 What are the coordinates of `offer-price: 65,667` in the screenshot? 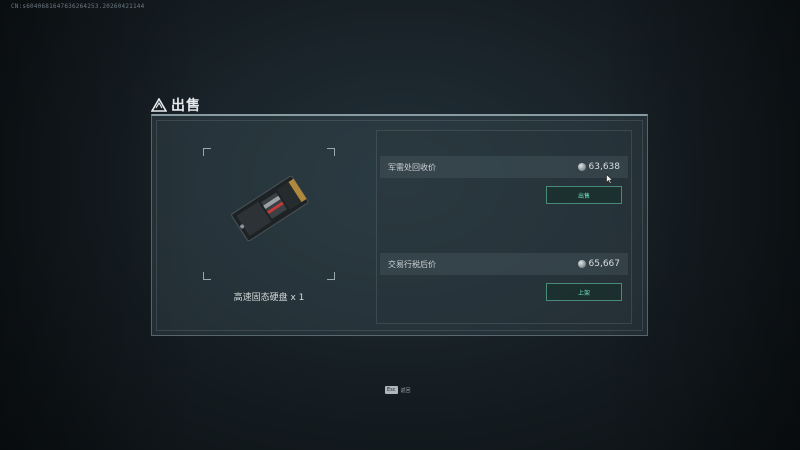 It's located at (599, 264).